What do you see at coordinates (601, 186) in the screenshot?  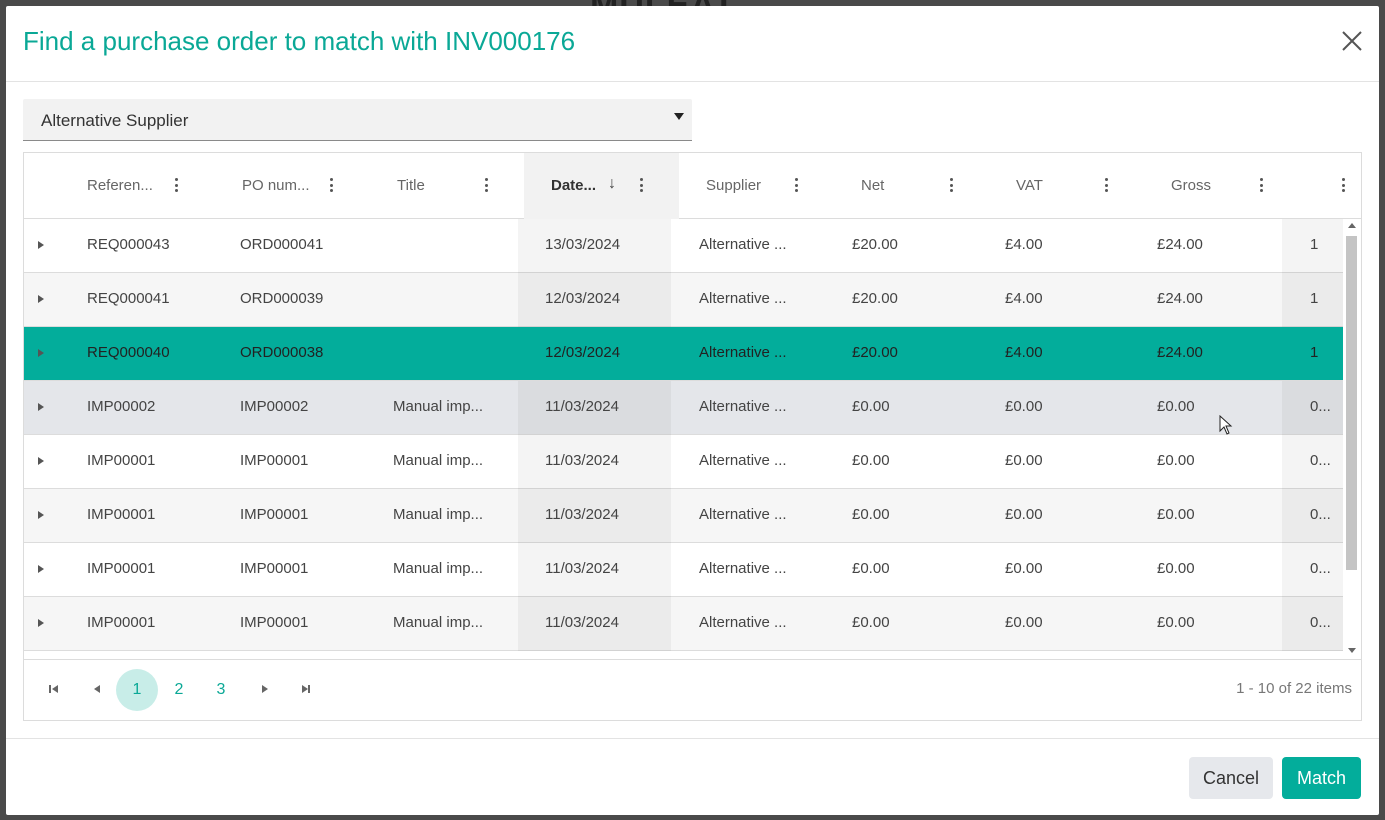 I see `header-date: Date... ↓` at bounding box center [601, 186].